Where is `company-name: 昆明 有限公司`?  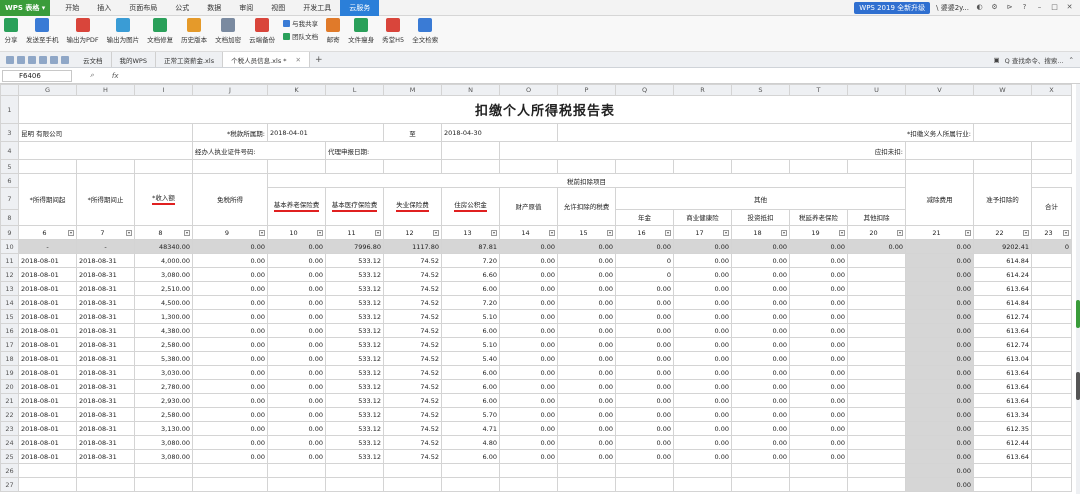 company-name: 昆明 有限公司 is located at coordinates (105, 132).